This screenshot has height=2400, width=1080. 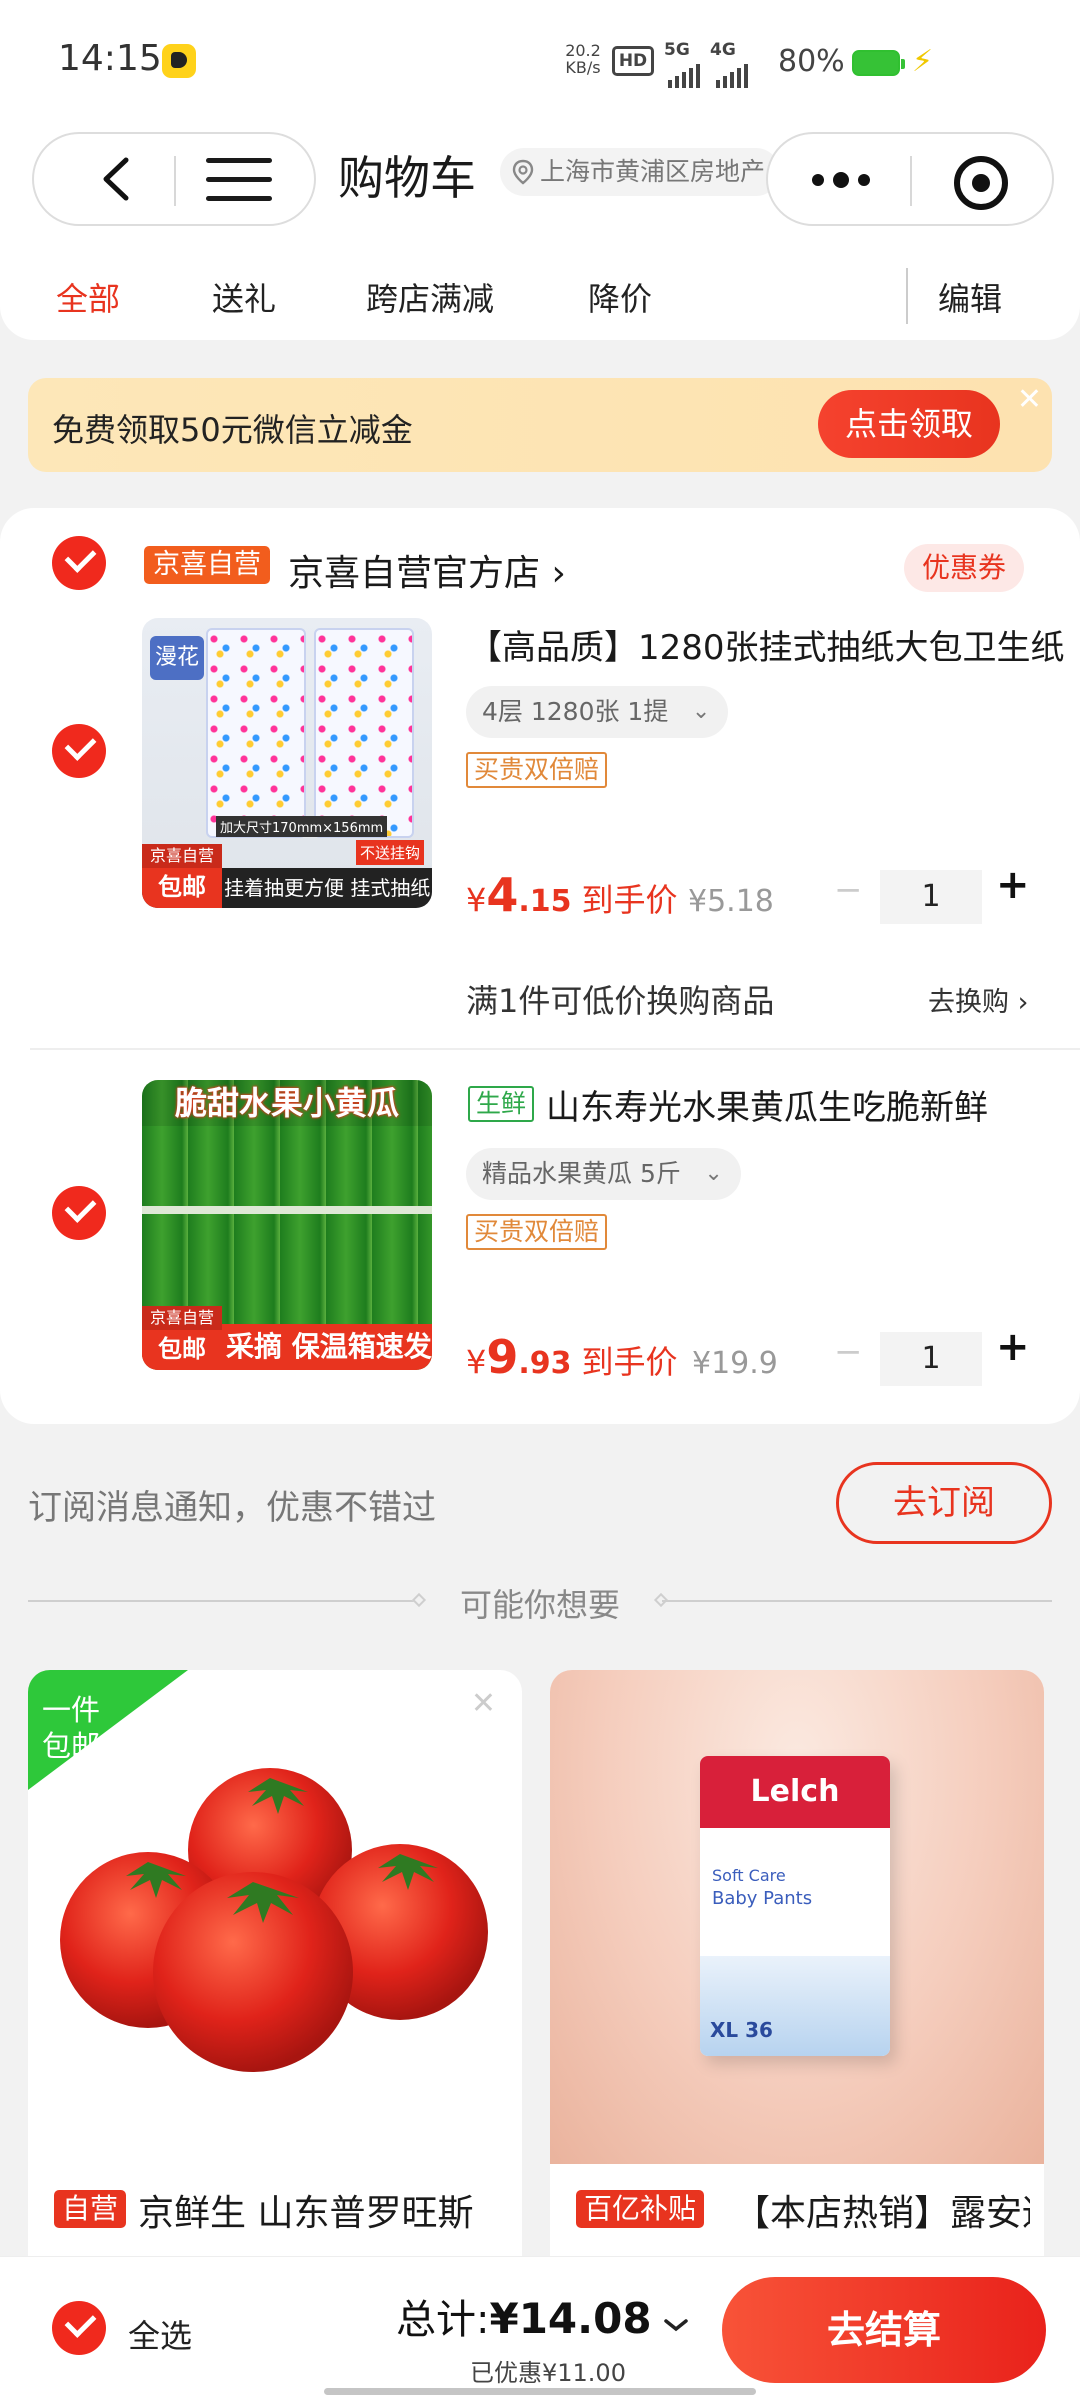 I want to click on miniprogram-capsule, so click(x=910, y=179).